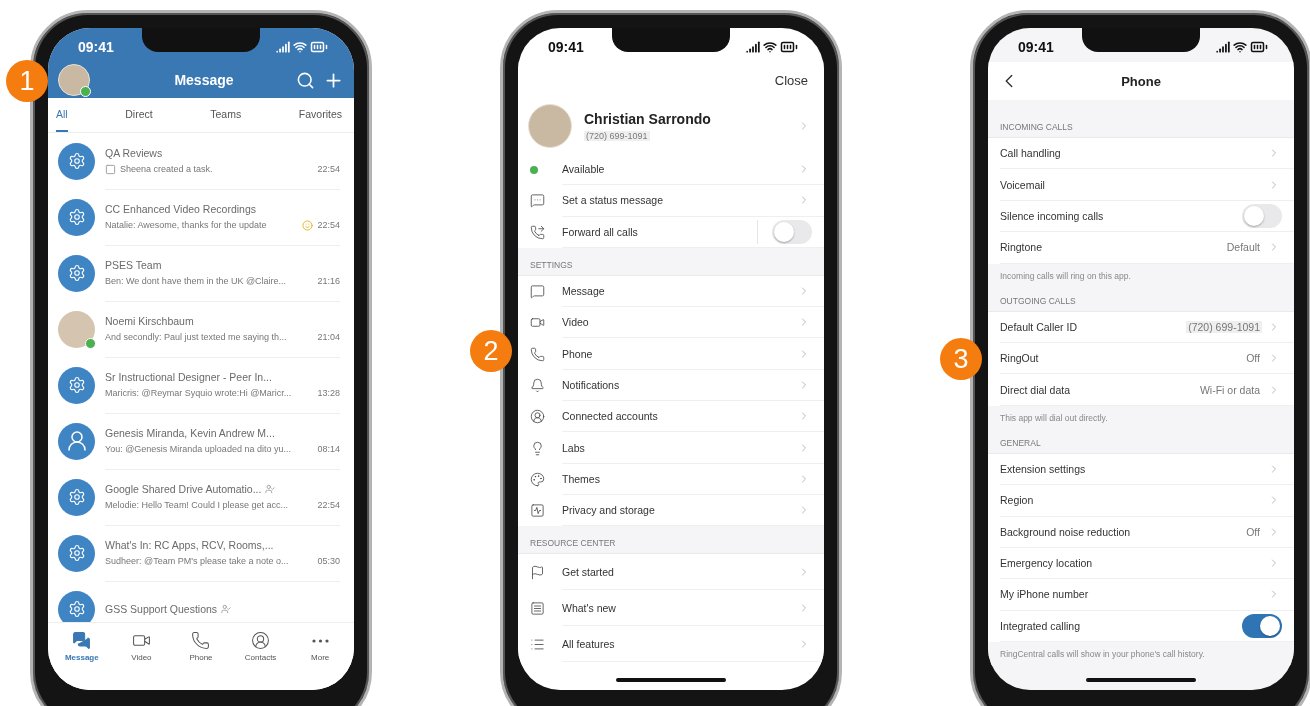  What do you see at coordinates (149, 321) in the screenshot?
I see `conversation-title: Noemi Kirschbaum` at bounding box center [149, 321].